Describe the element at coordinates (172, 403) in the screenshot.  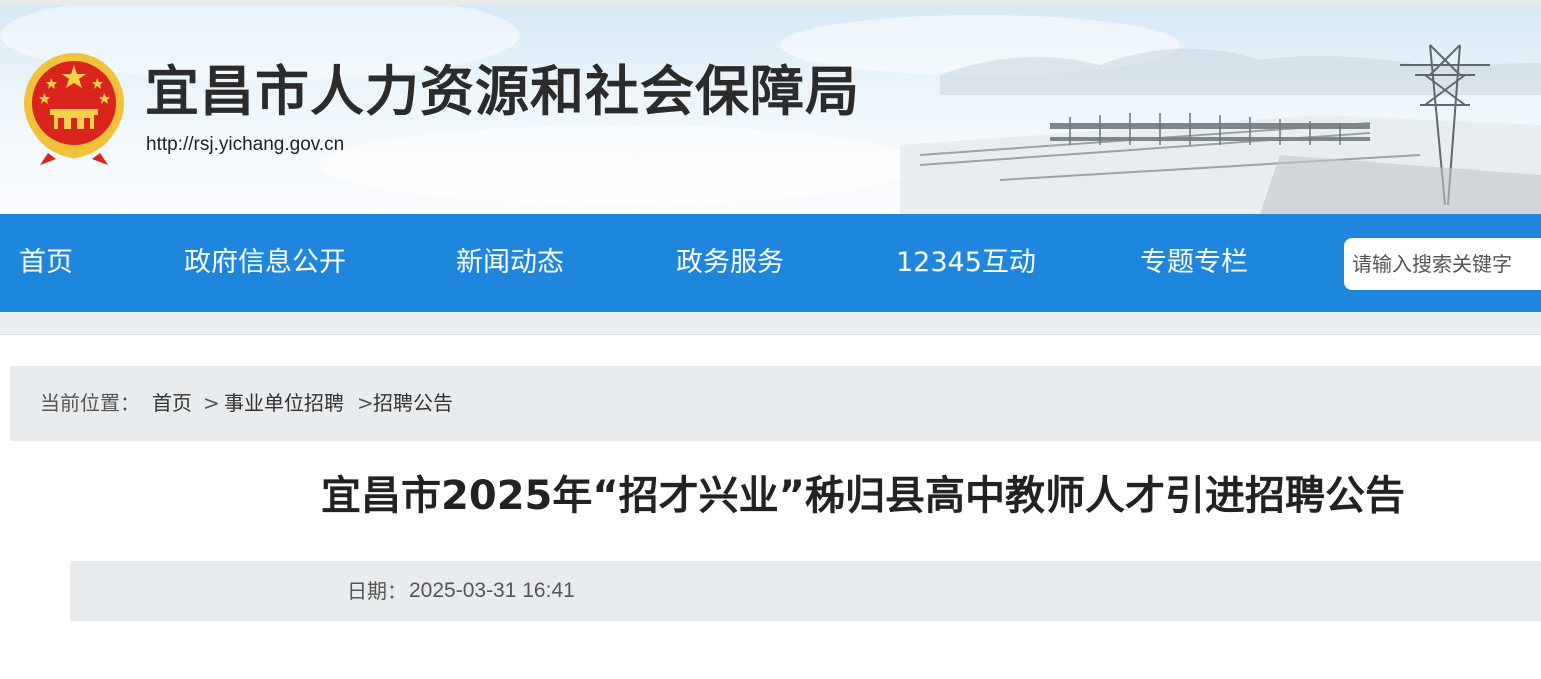
I see `breadcrumb-home: 首页` at that location.